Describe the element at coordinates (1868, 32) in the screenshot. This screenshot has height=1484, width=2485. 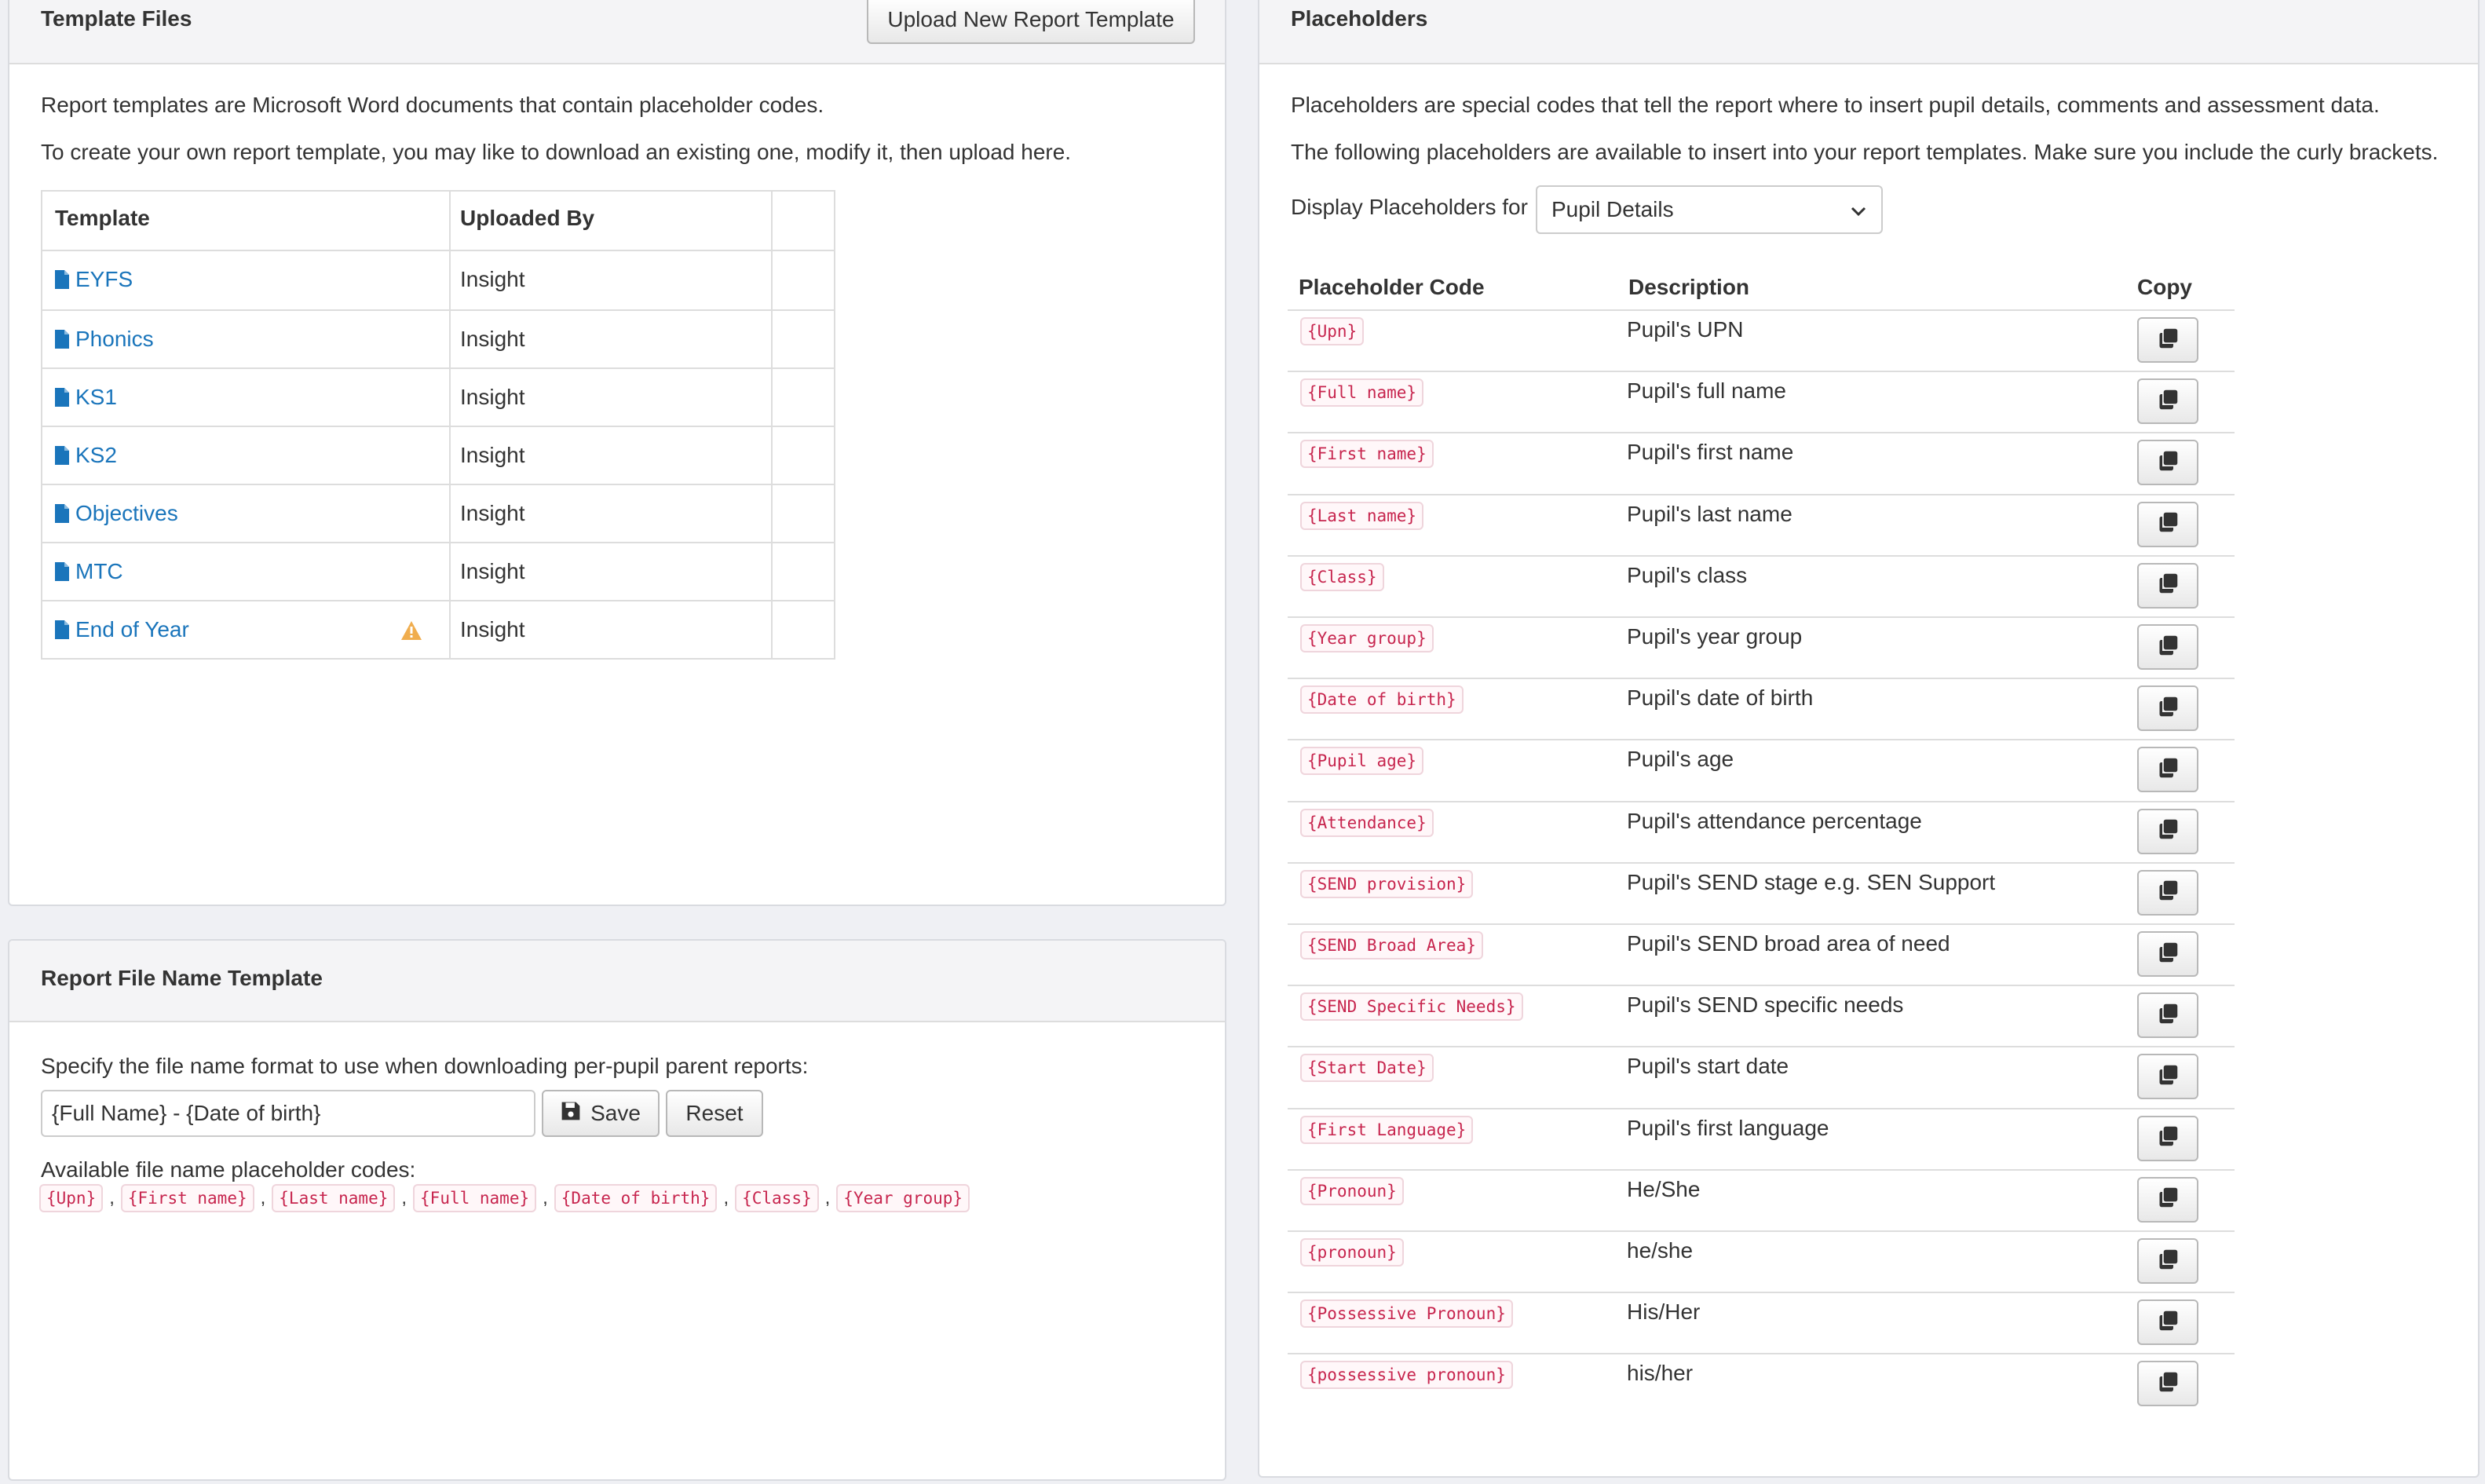
I see `panel-header: Placeholders` at that location.